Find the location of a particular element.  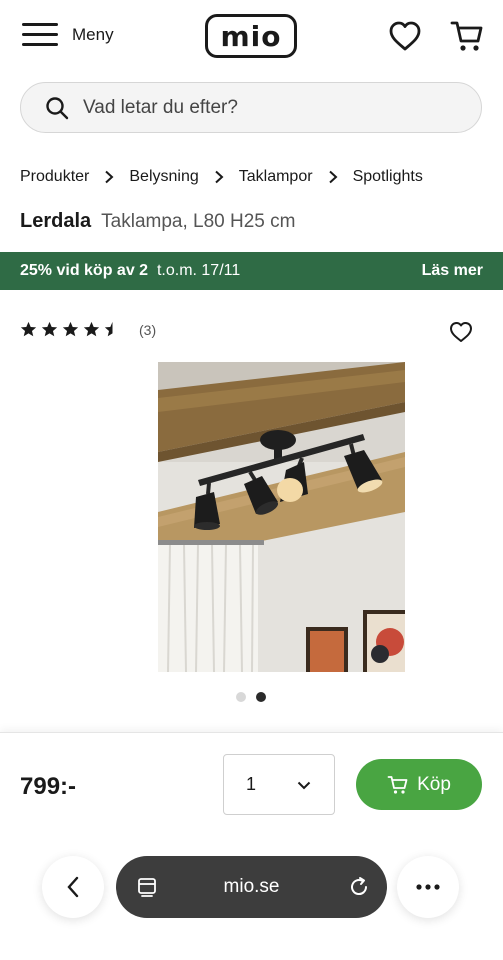

mio-logo: mio is located at coordinates (251, 36).